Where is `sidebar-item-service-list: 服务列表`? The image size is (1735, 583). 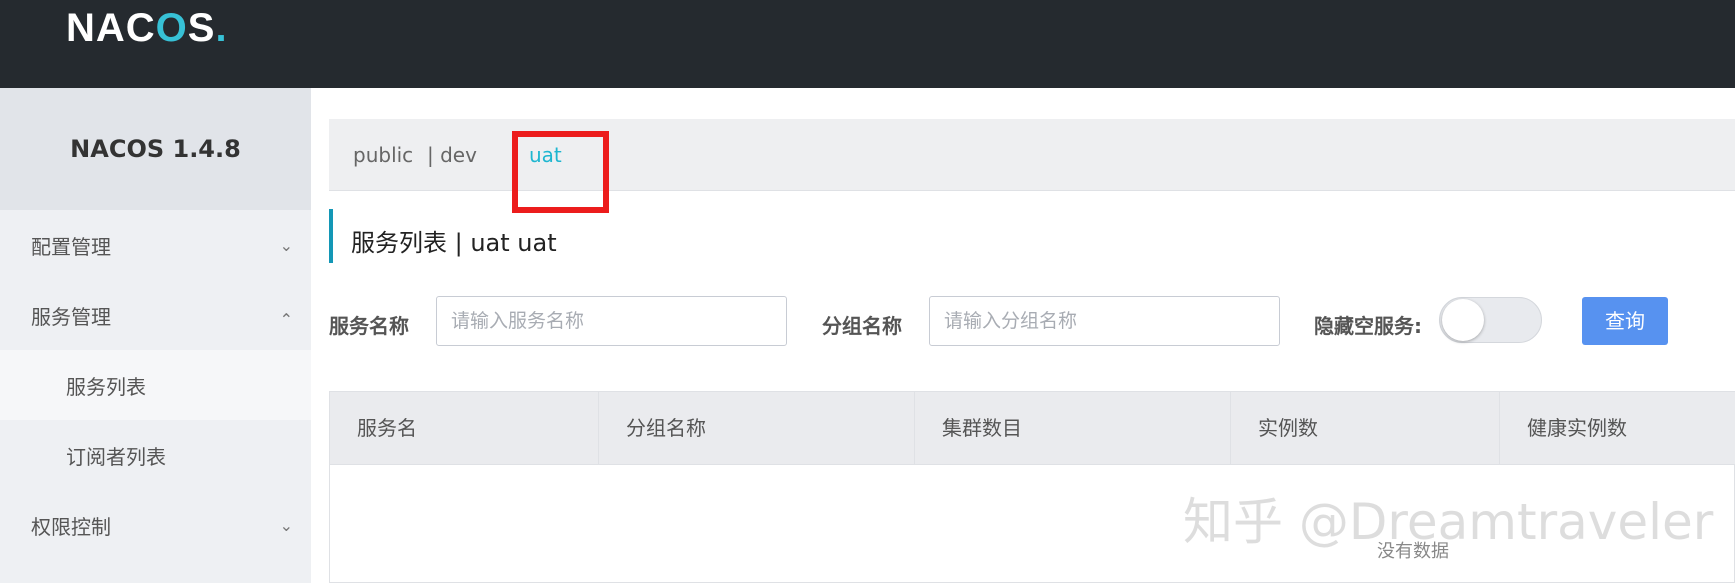 sidebar-item-service-list: 服务列表 is located at coordinates (155, 385).